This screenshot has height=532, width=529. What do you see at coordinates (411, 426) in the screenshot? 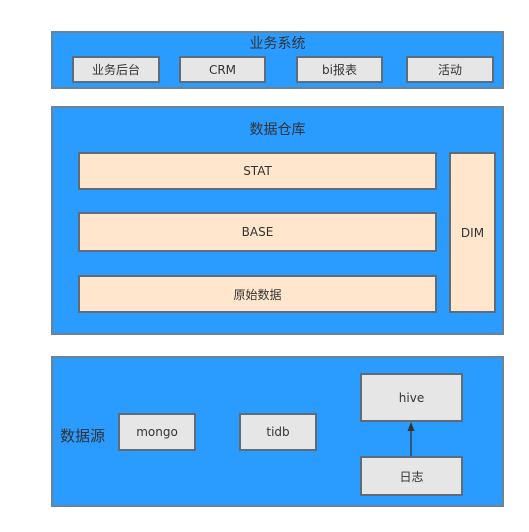
I see `arrowhead-icon` at bounding box center [411, 426].